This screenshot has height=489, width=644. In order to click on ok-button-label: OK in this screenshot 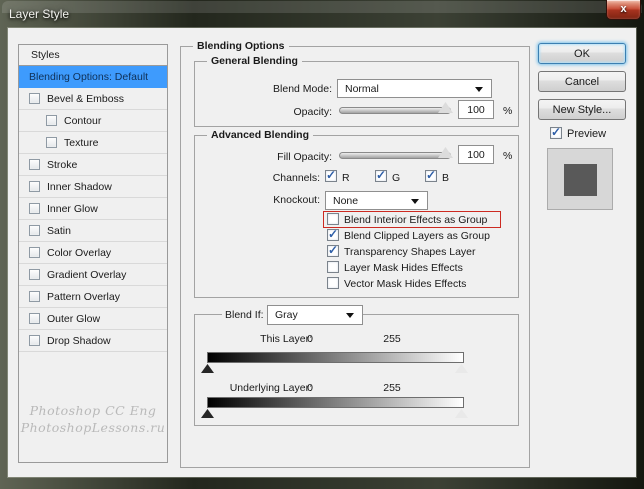, I will do `click(582, 53)`.